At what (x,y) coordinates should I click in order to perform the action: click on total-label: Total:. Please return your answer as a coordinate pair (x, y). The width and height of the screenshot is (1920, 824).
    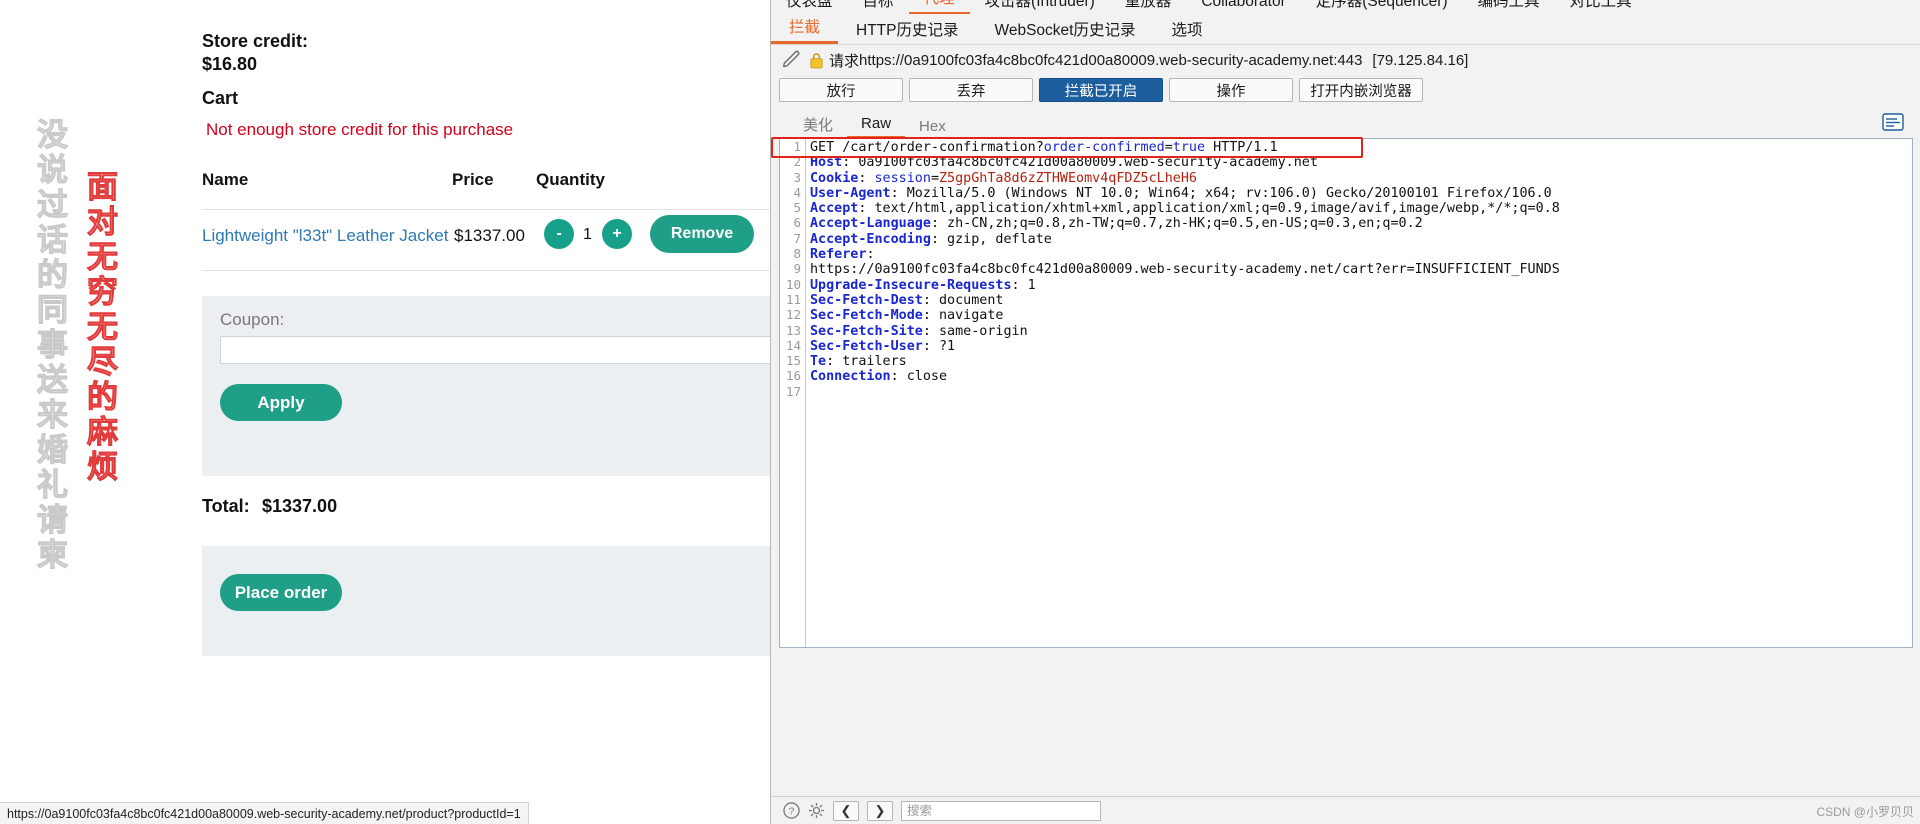
    Looking at the image, I should click on (226, 506).